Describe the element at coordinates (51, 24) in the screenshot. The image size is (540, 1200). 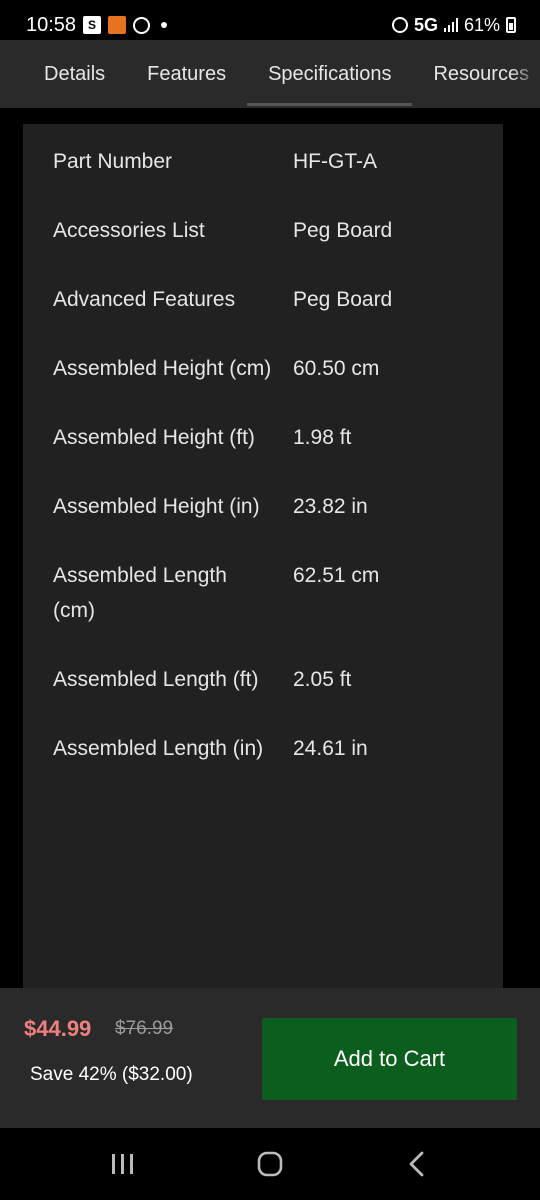
I see `clock: 10:58` at that location.